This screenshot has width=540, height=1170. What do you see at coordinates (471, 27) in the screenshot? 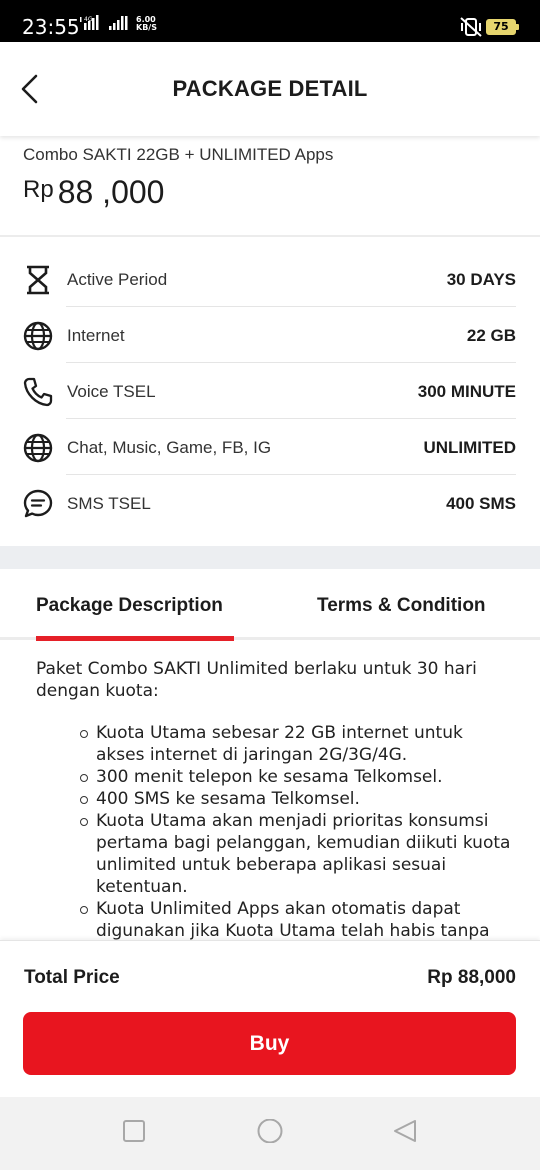
I see `vibrate-off-icon` at bounding box center [471, 27].